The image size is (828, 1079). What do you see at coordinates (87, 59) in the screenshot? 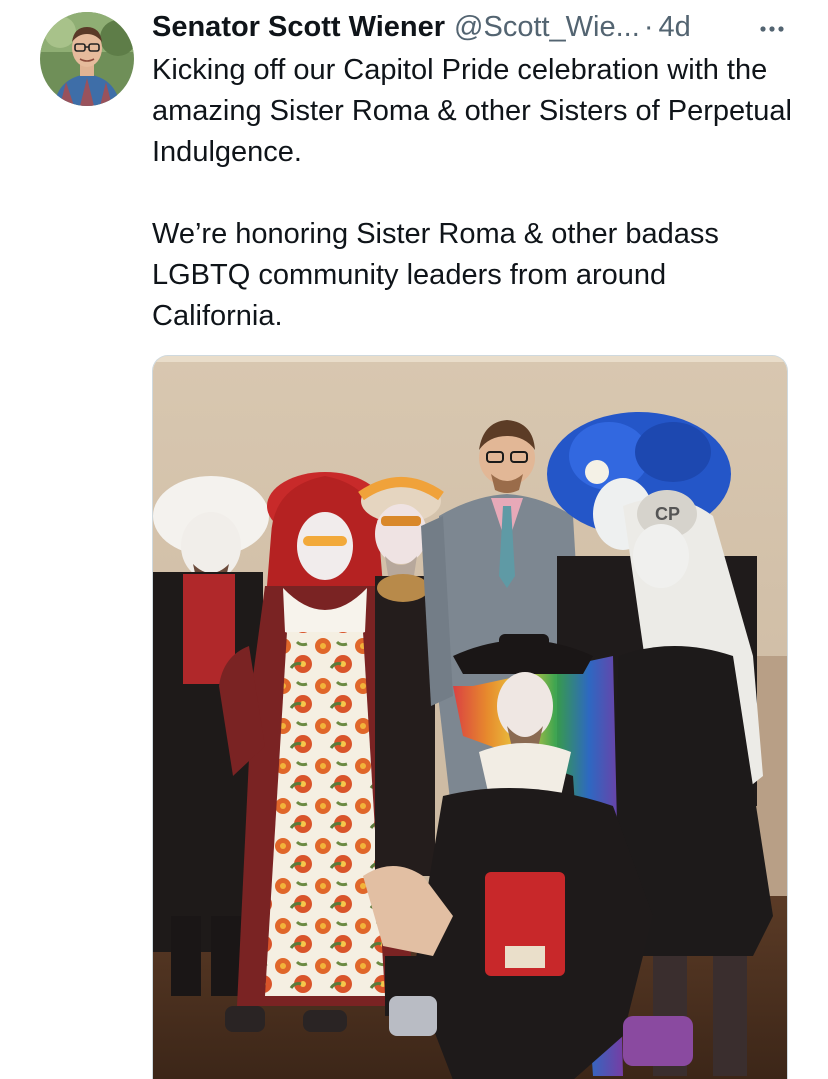
I see `author-avatar` at bounding box center [87, 59].